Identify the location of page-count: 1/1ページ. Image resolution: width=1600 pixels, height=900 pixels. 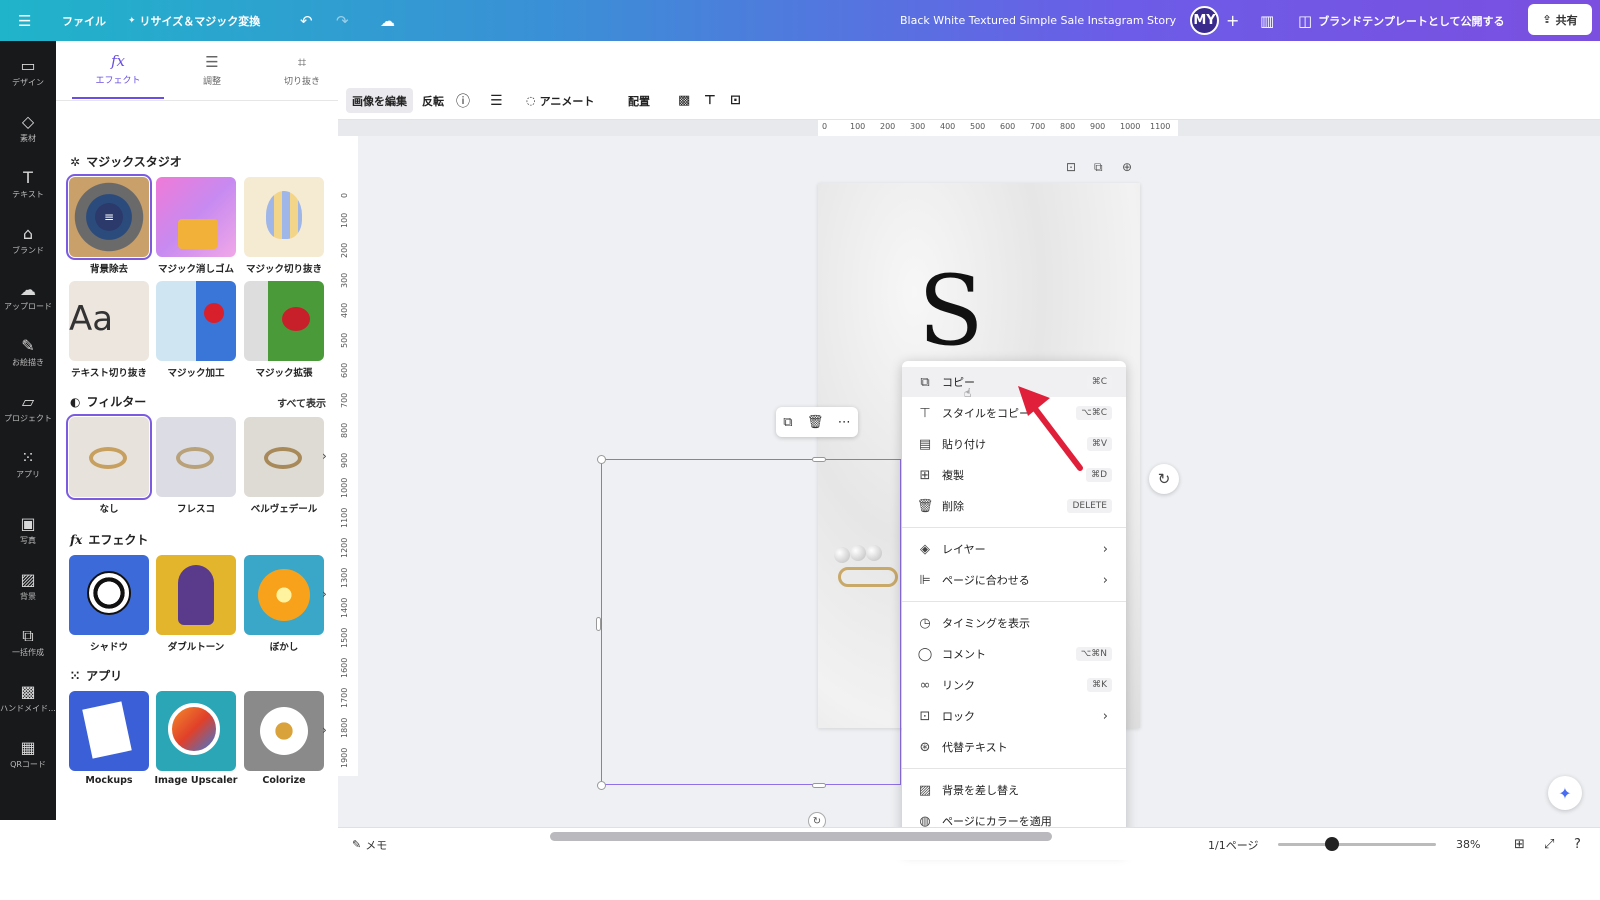
(1233, 844).